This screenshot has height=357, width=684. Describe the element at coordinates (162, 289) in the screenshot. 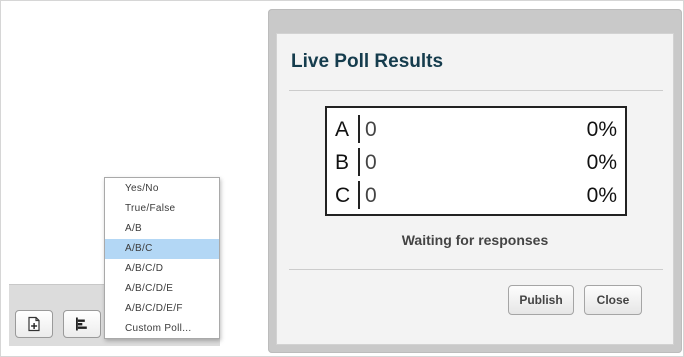

I see `poll-menu-item: A/B/C/D/E` at that location.